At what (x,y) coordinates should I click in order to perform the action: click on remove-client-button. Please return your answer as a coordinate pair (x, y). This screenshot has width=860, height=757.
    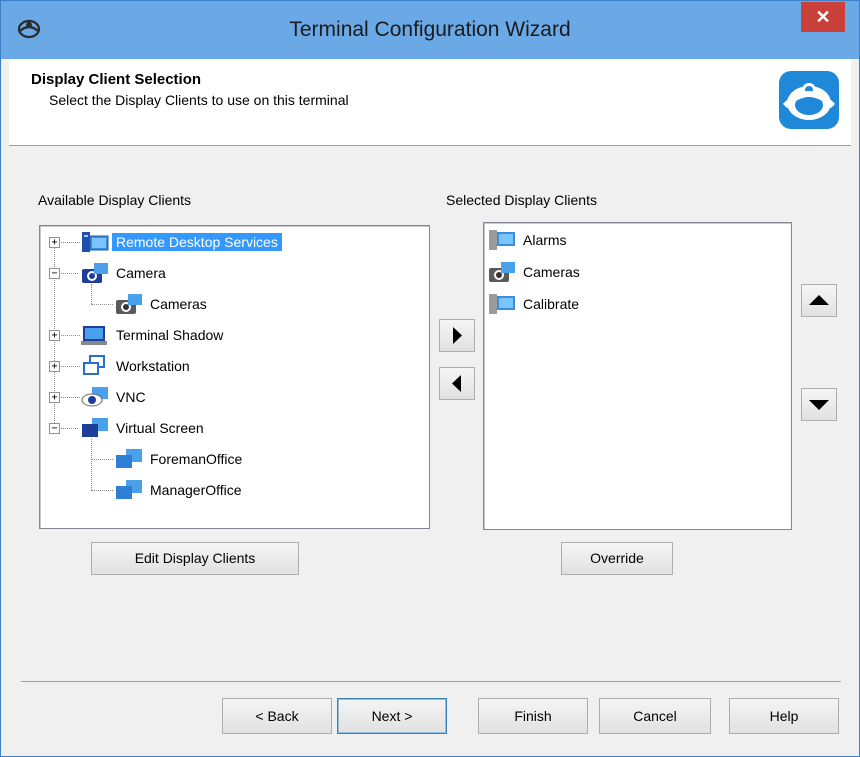
    Looking at the image, I should click on (457, 383).